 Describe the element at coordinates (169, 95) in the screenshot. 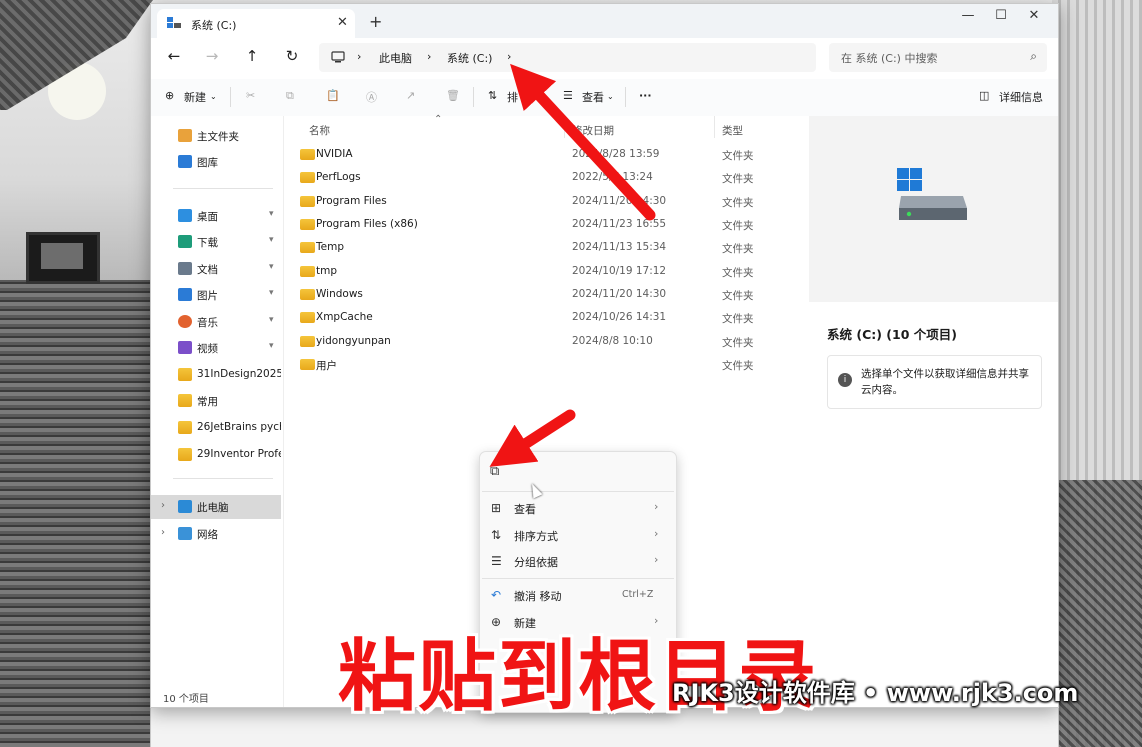

I see `new-icon: ⊕` at that location.